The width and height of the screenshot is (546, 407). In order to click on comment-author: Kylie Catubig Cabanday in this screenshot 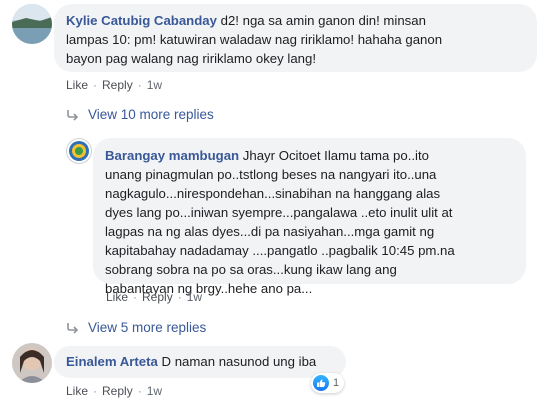, I will do `click(141, 20)`.